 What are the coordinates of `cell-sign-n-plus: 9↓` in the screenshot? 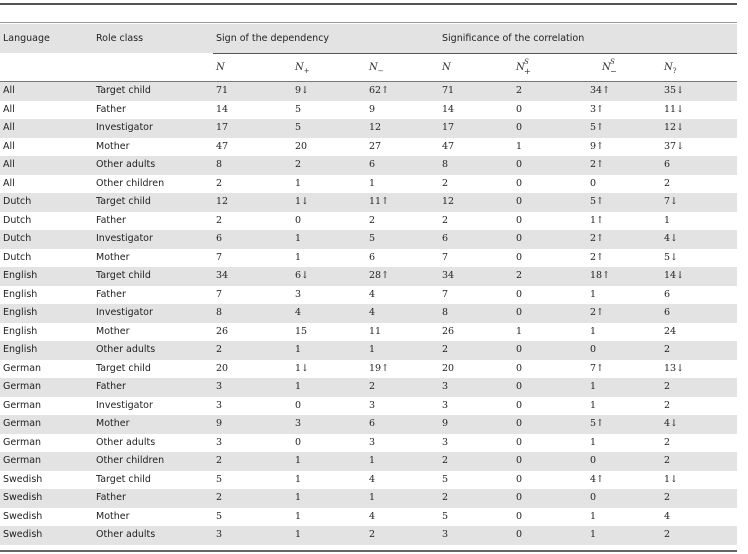 It's located at (302, 90).